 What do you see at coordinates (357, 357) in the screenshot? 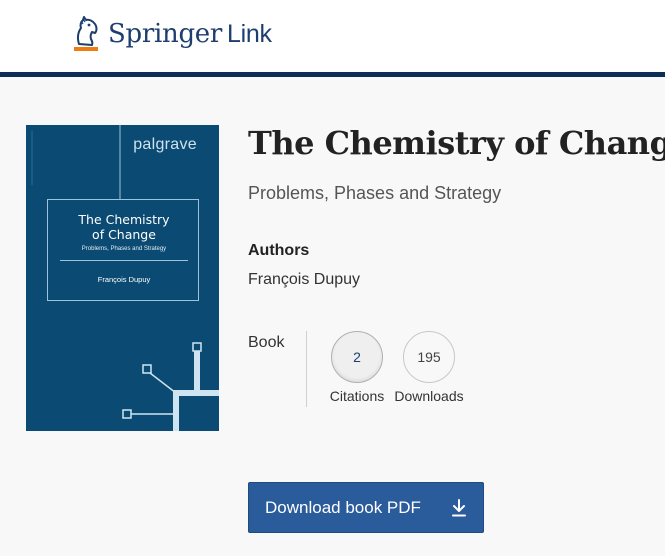
I see `citations-count: 2` at bounding box center [357, 357].